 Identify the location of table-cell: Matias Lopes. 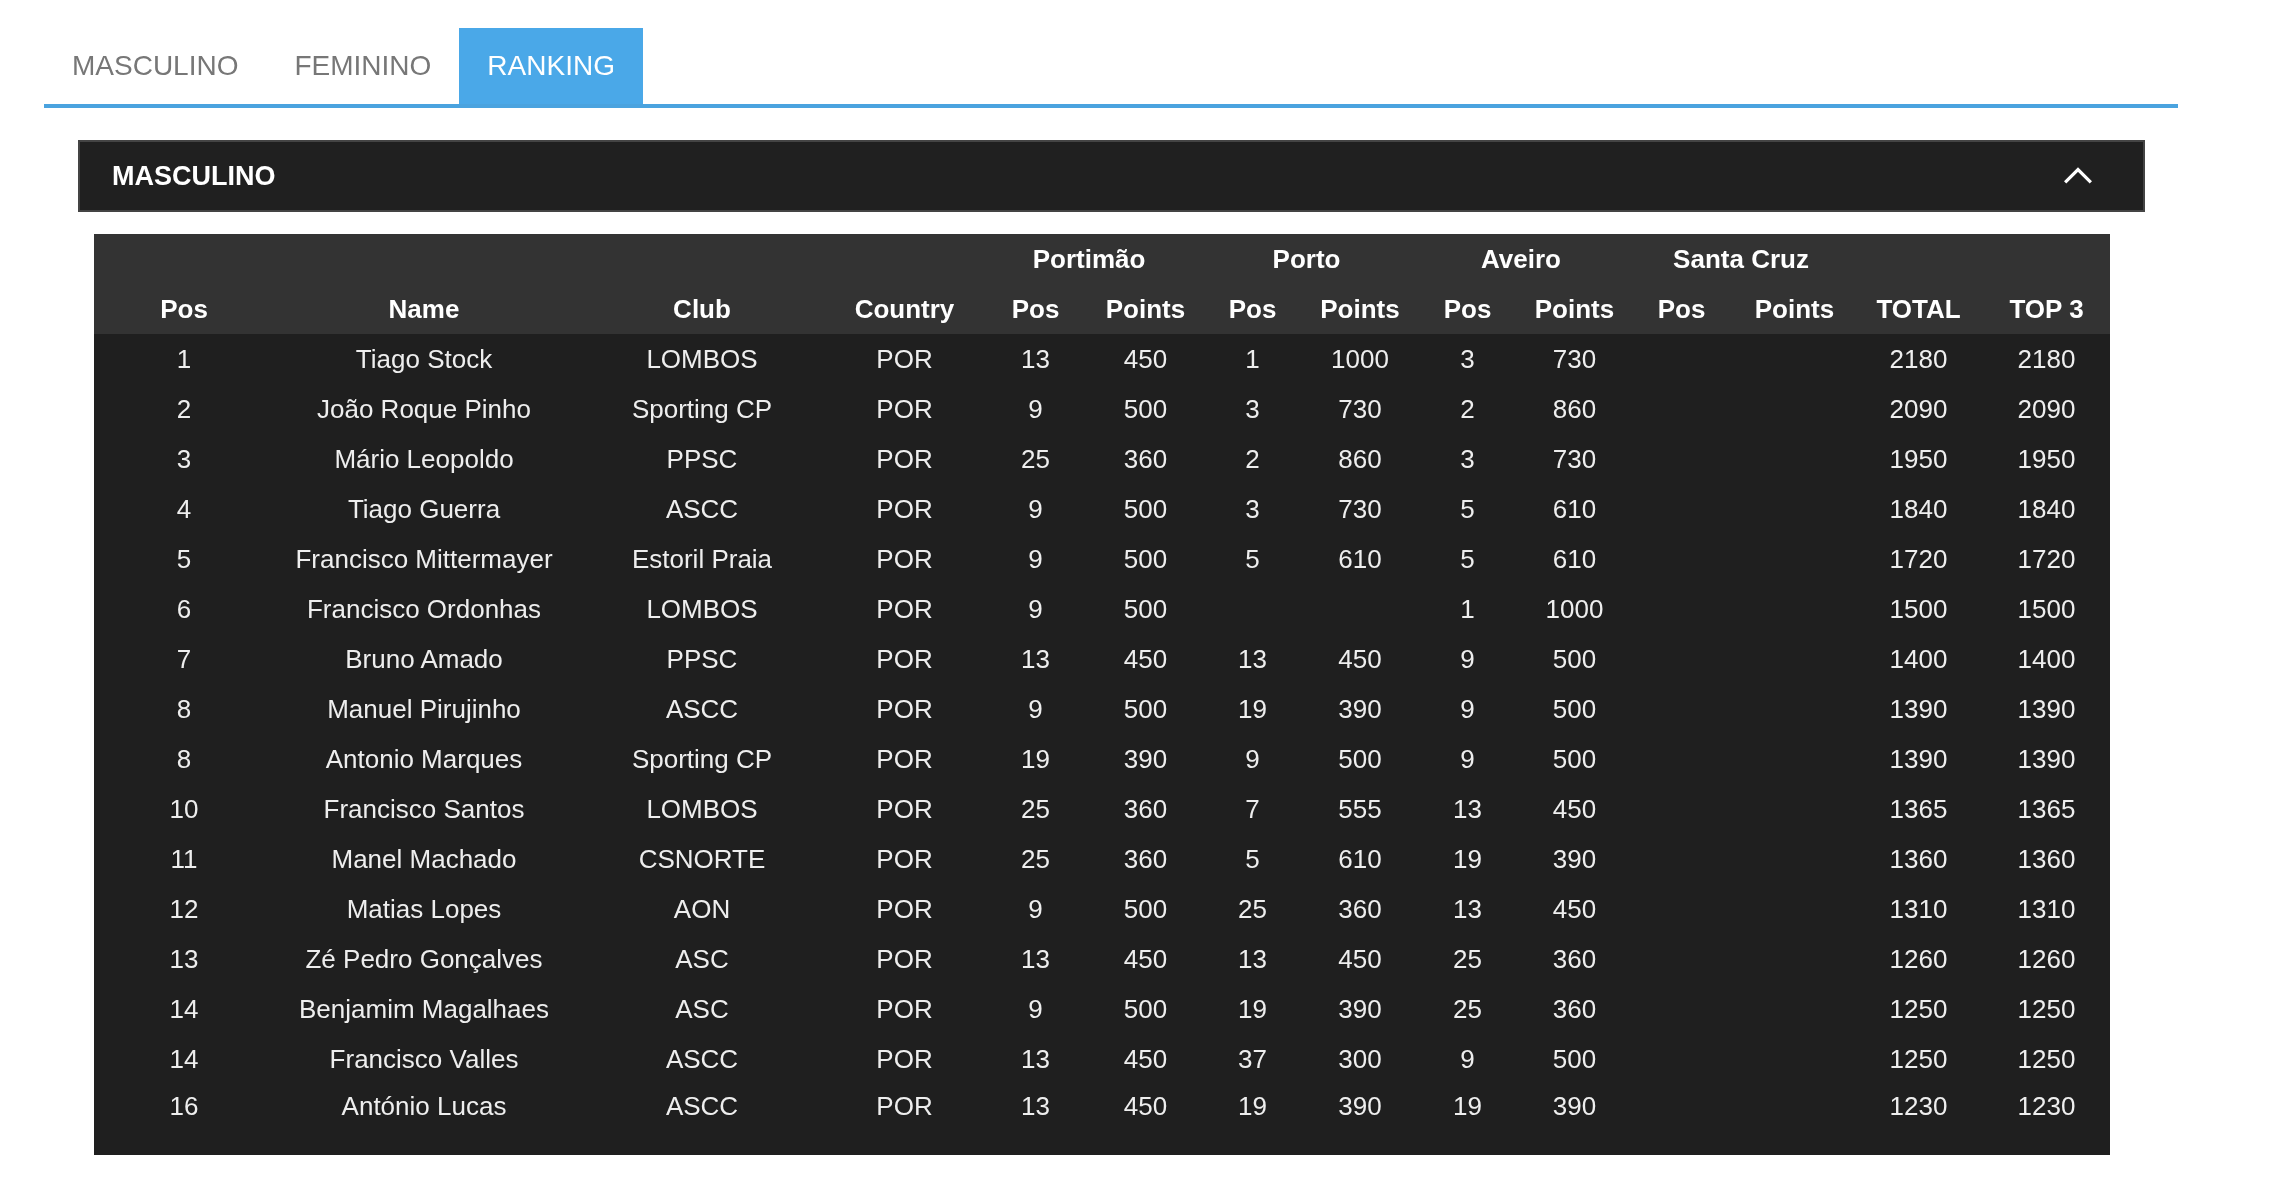
(424, 908).